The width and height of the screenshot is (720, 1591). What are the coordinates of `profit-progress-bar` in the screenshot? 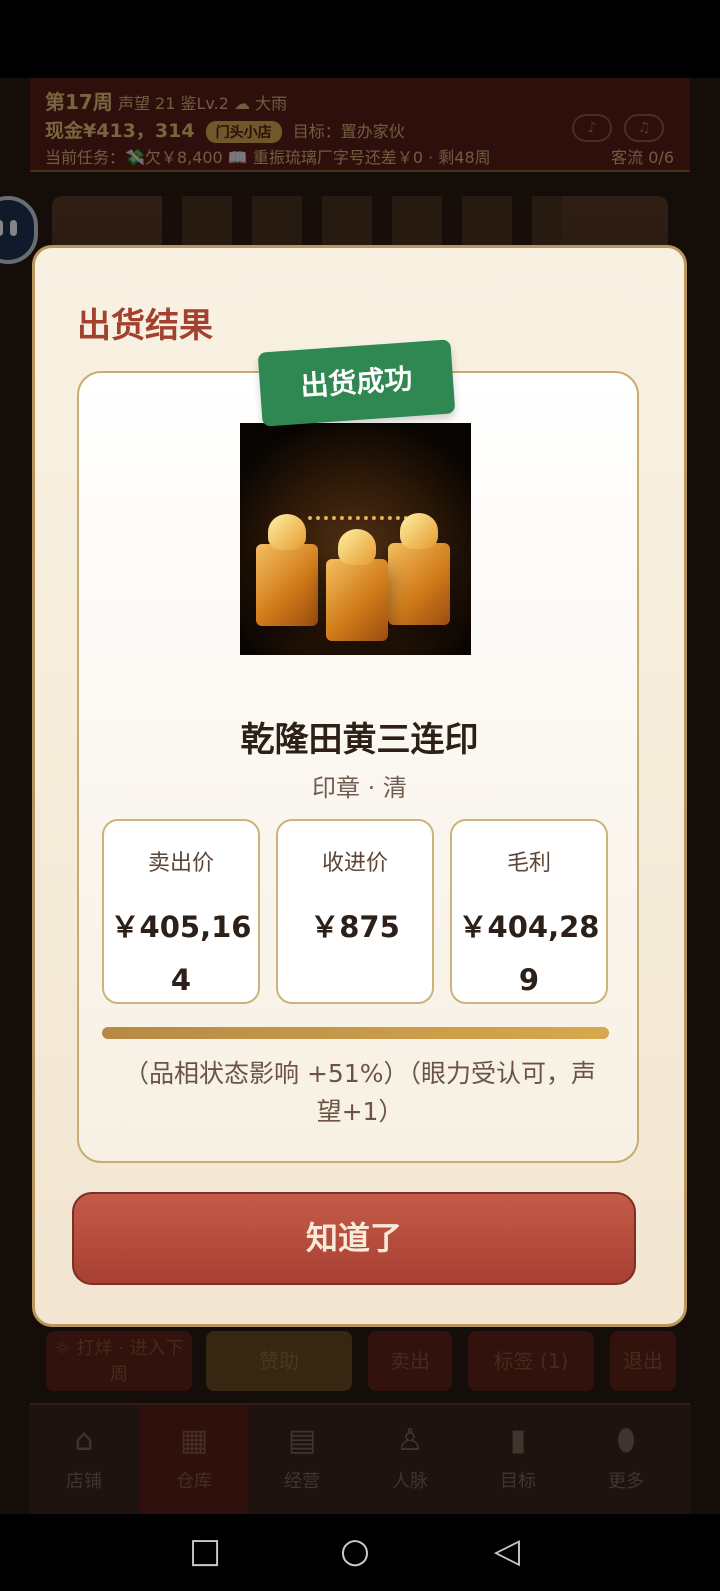 It's located at (355, 1033).